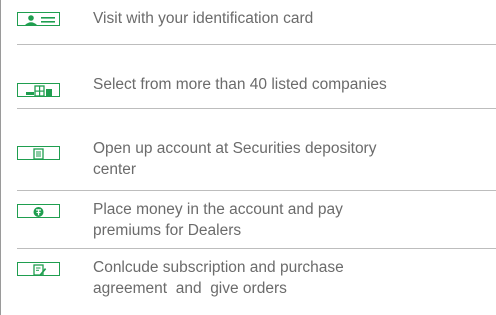  Describe the element at coordinates (38, 19) in the screenshot. I see `id-card-icon` at that location.